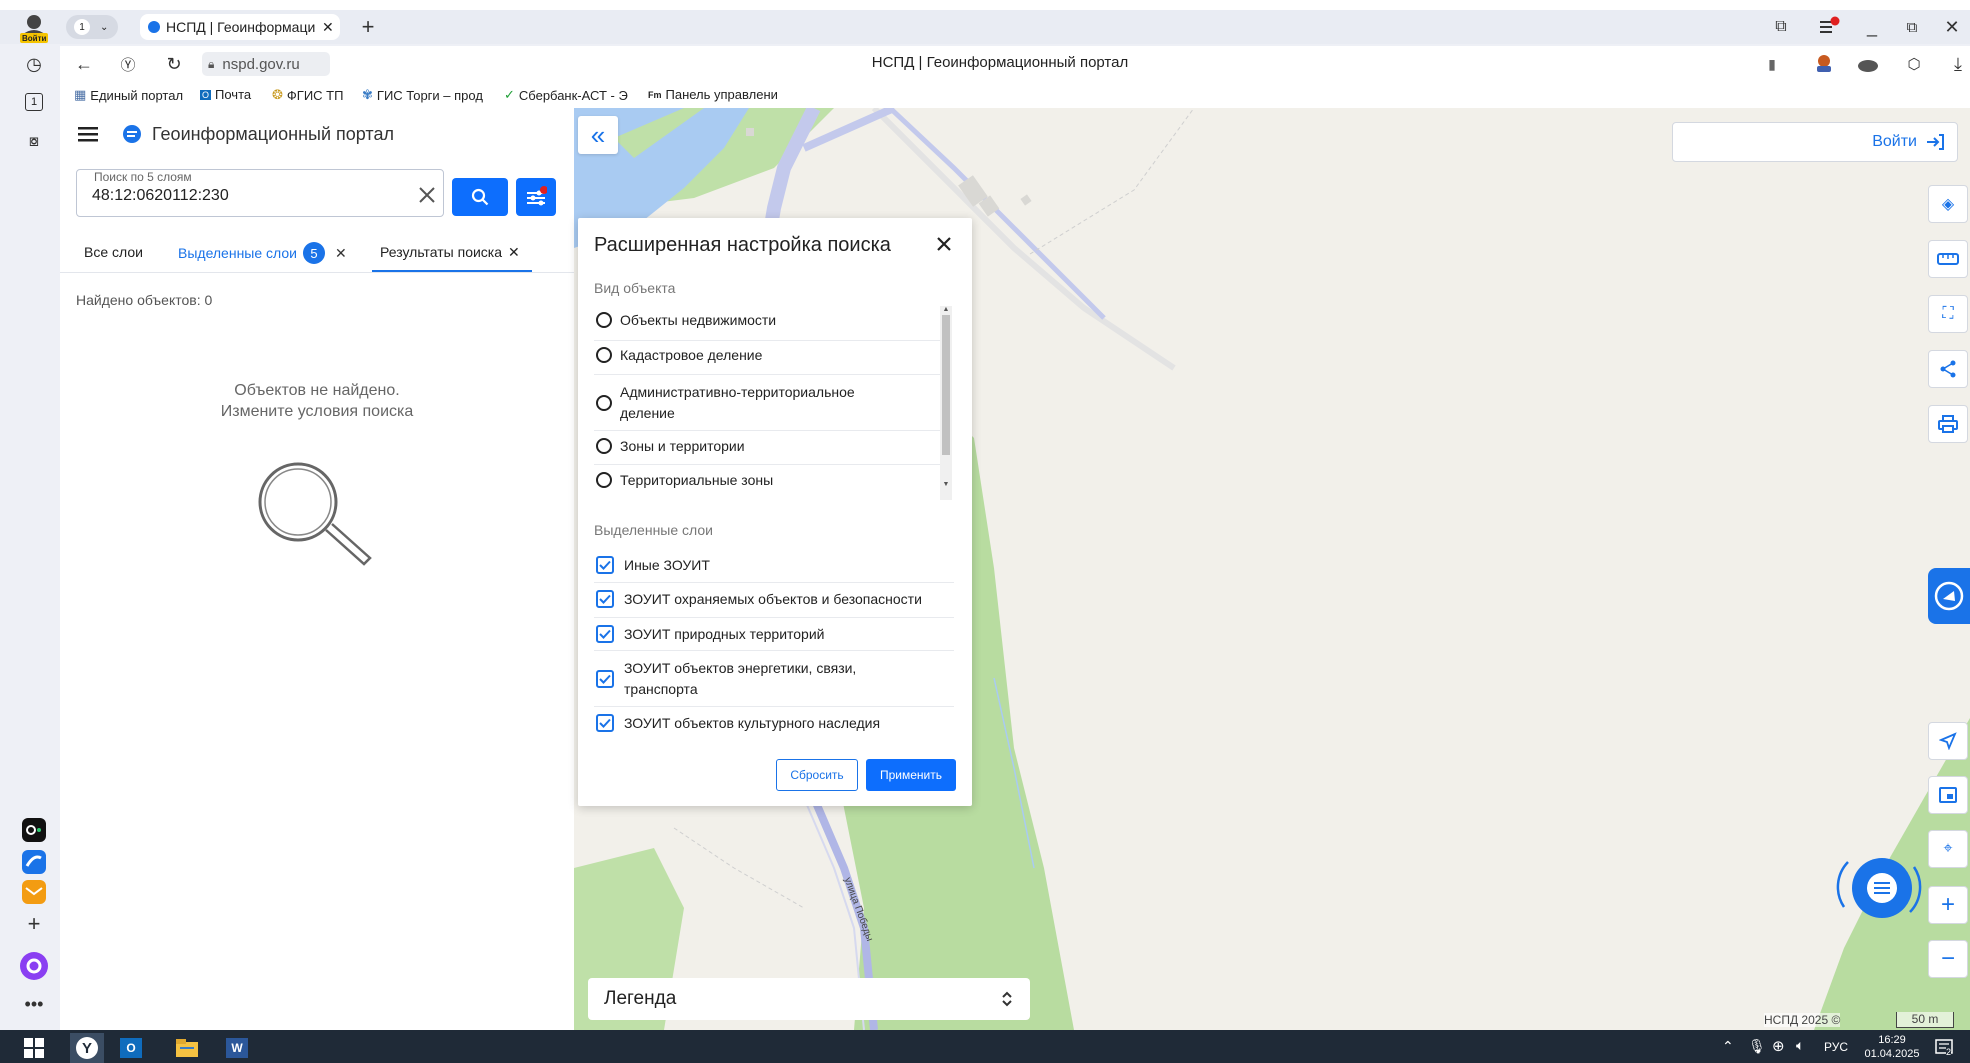 The image size is (1970, 1063). Describe the element at coordinates (113, 252) in the screenshot. I see `tab-all-layers: Все слои` at that location.